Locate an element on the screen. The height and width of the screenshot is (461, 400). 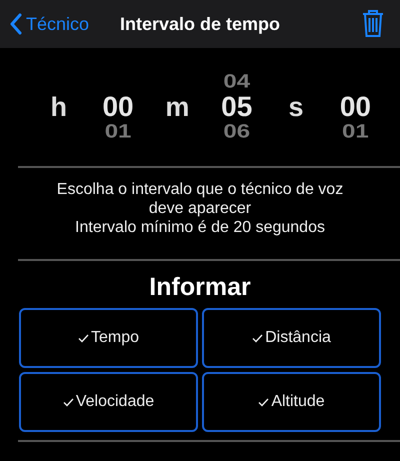
chevron-icon is located at coordinates (15, 24).